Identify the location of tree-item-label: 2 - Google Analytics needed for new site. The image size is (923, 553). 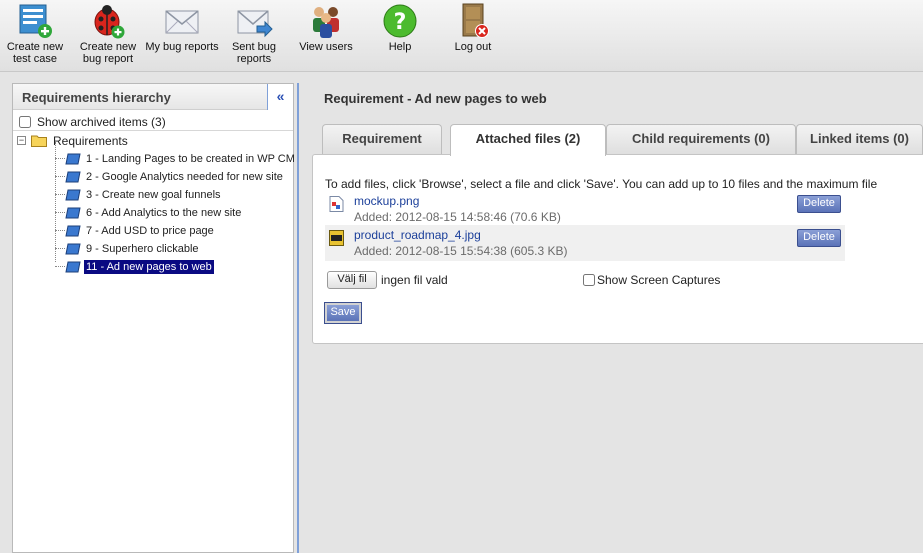
(184, 177).